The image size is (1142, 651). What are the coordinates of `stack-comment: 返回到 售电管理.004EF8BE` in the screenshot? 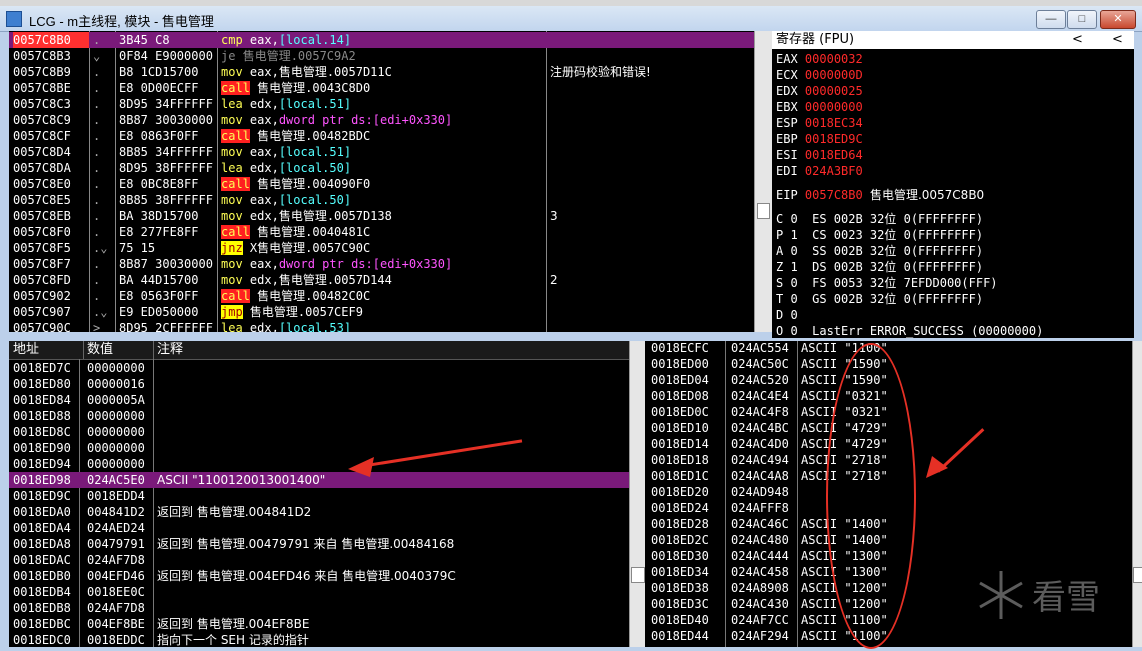 It's located at (233, 624).